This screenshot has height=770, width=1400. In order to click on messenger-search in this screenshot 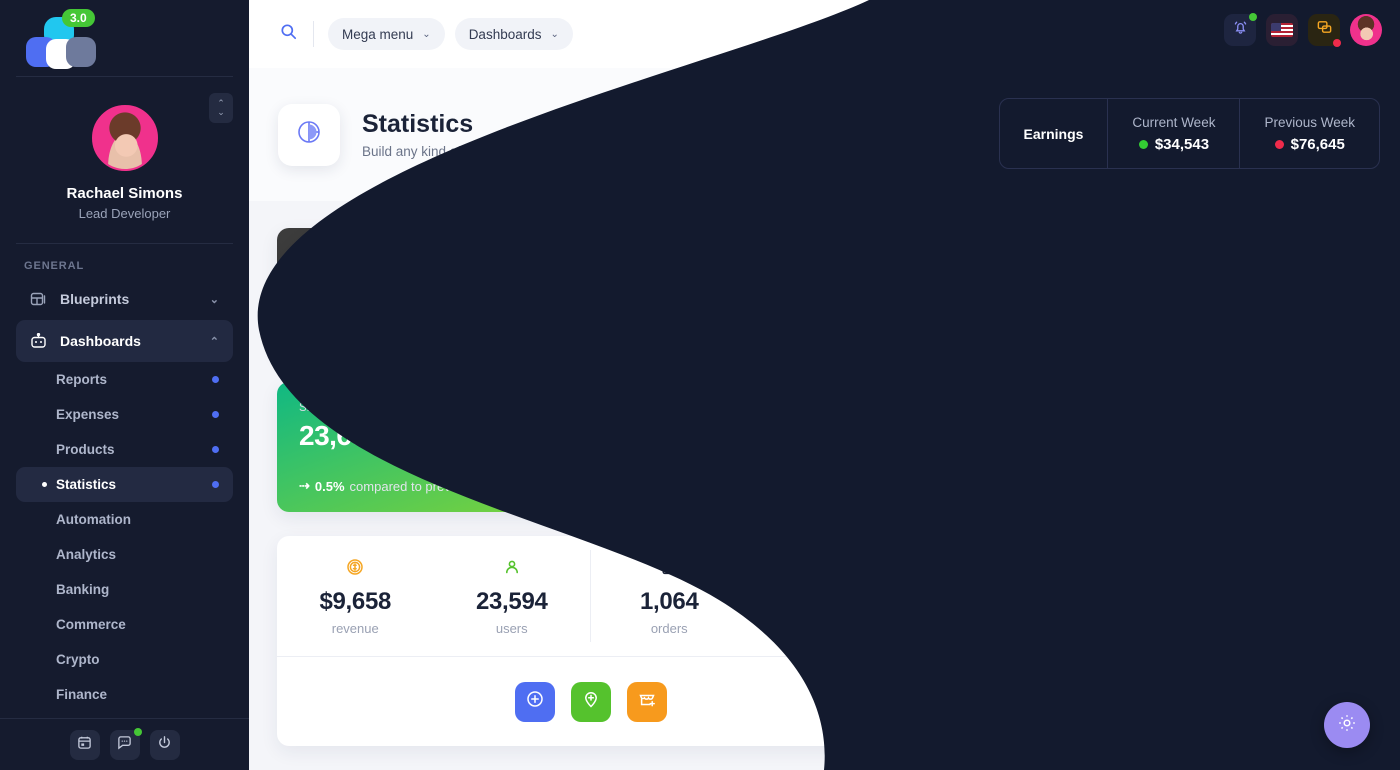, I will do `click(1151, 369)`.